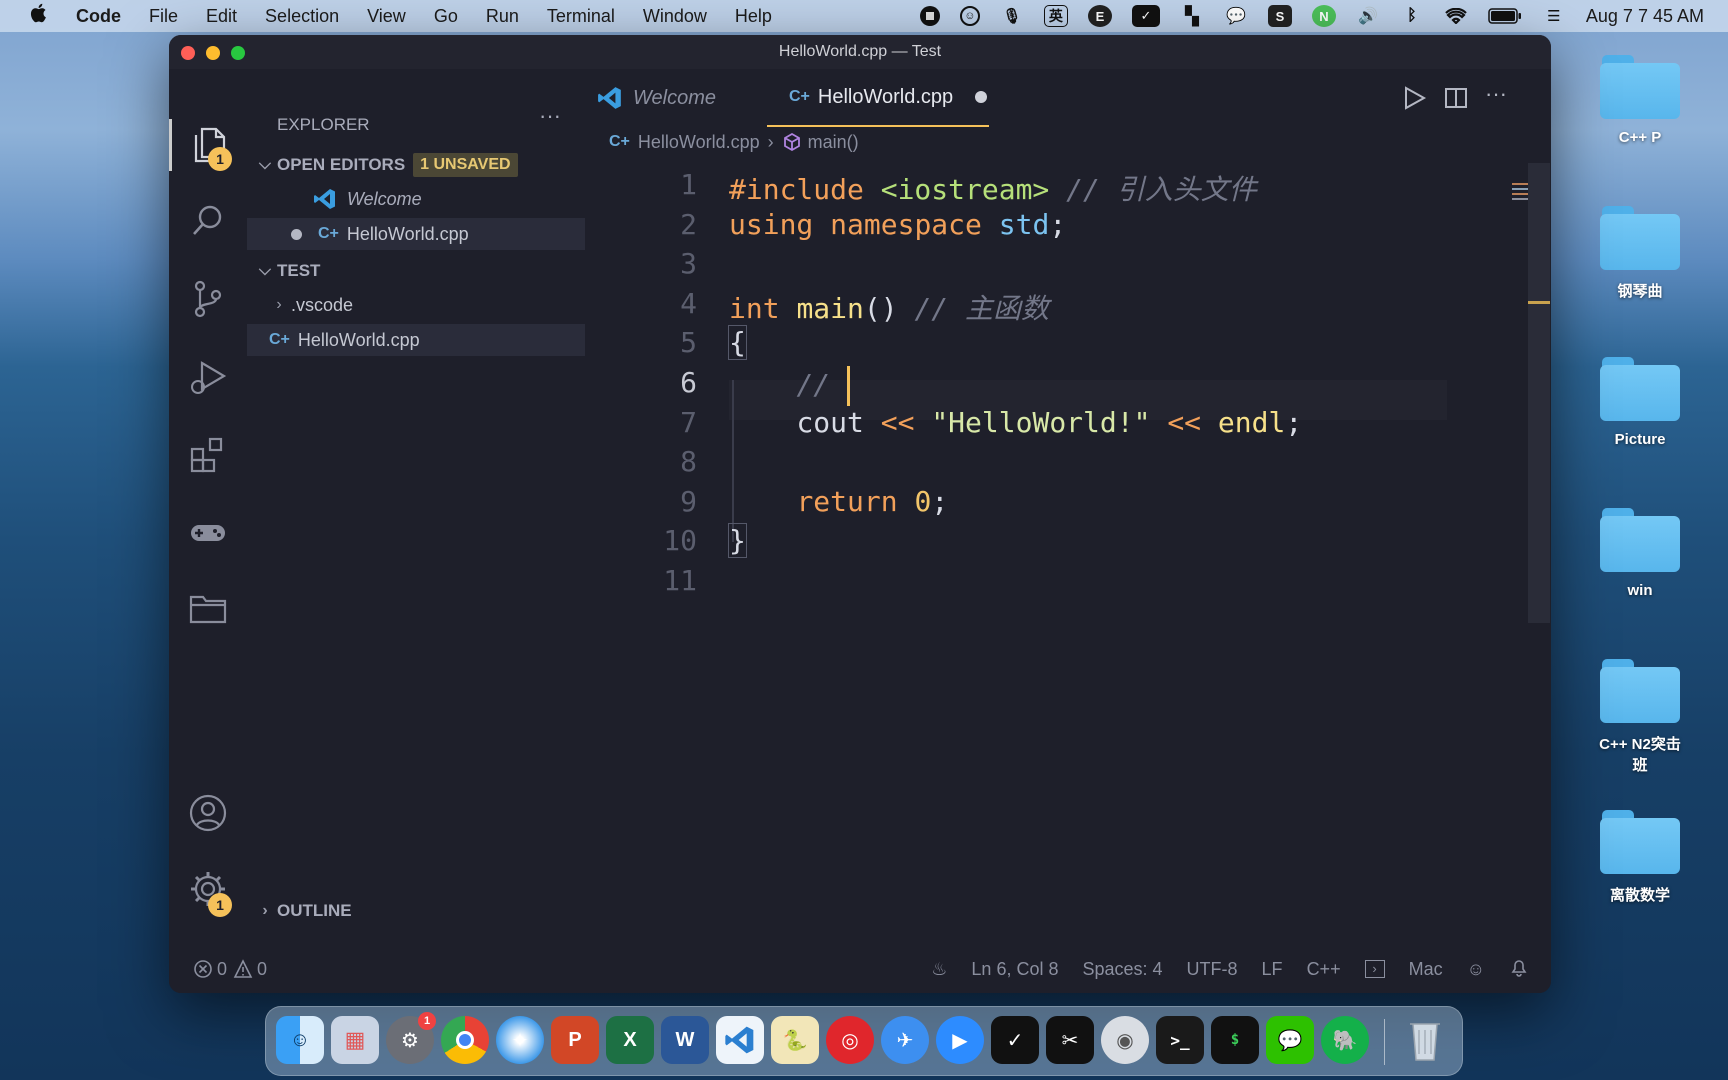 This screenshot has height=1080, width=1728. Describe the element at coordinates (1212, 969) in the screenshot. I see `encoding: UTF-8` at that location.